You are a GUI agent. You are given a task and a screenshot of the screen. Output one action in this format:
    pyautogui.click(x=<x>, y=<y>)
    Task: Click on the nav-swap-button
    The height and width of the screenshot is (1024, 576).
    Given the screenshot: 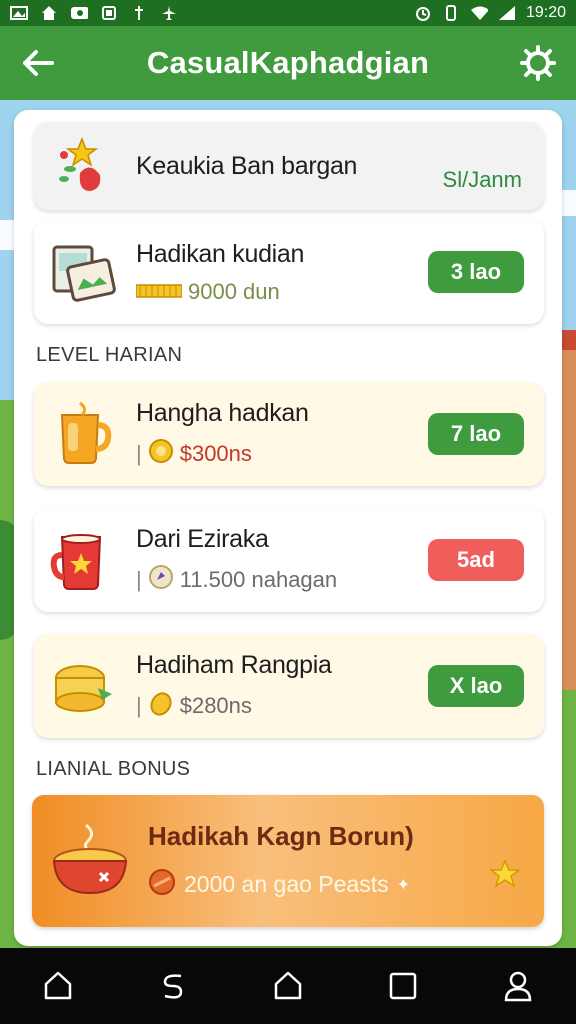 What is the action you would take?
    pyautogui.click(x=173, y=986)
    